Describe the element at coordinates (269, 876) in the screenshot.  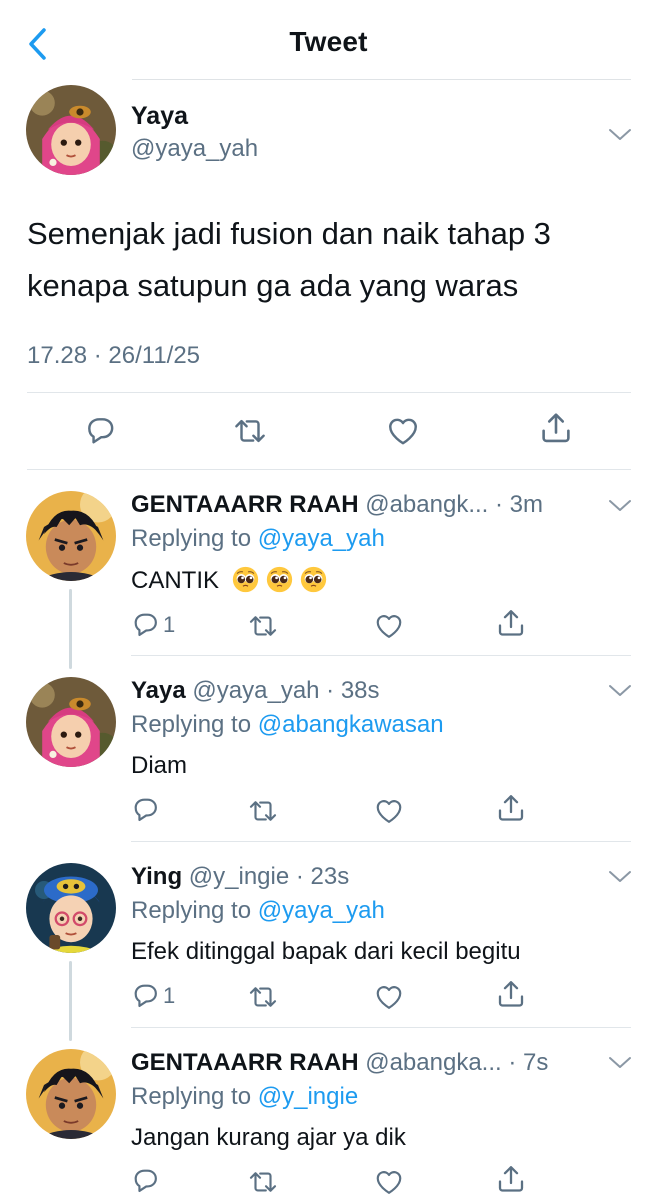
I see `reply-handle-time: @y_ingie · 23s` at that location.